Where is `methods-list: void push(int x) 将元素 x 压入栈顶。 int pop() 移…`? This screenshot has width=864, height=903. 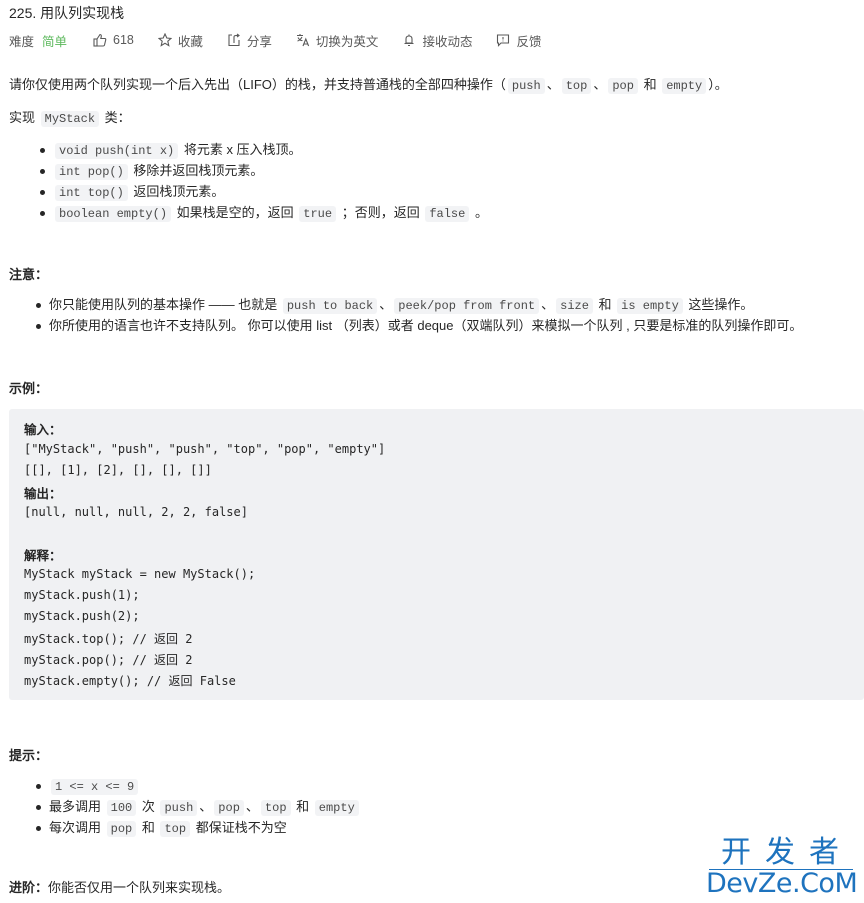
methods-list: void push(int x) 将元素 x 压入栈顶。 int pop() 移… is located at coordinates (248, 182).